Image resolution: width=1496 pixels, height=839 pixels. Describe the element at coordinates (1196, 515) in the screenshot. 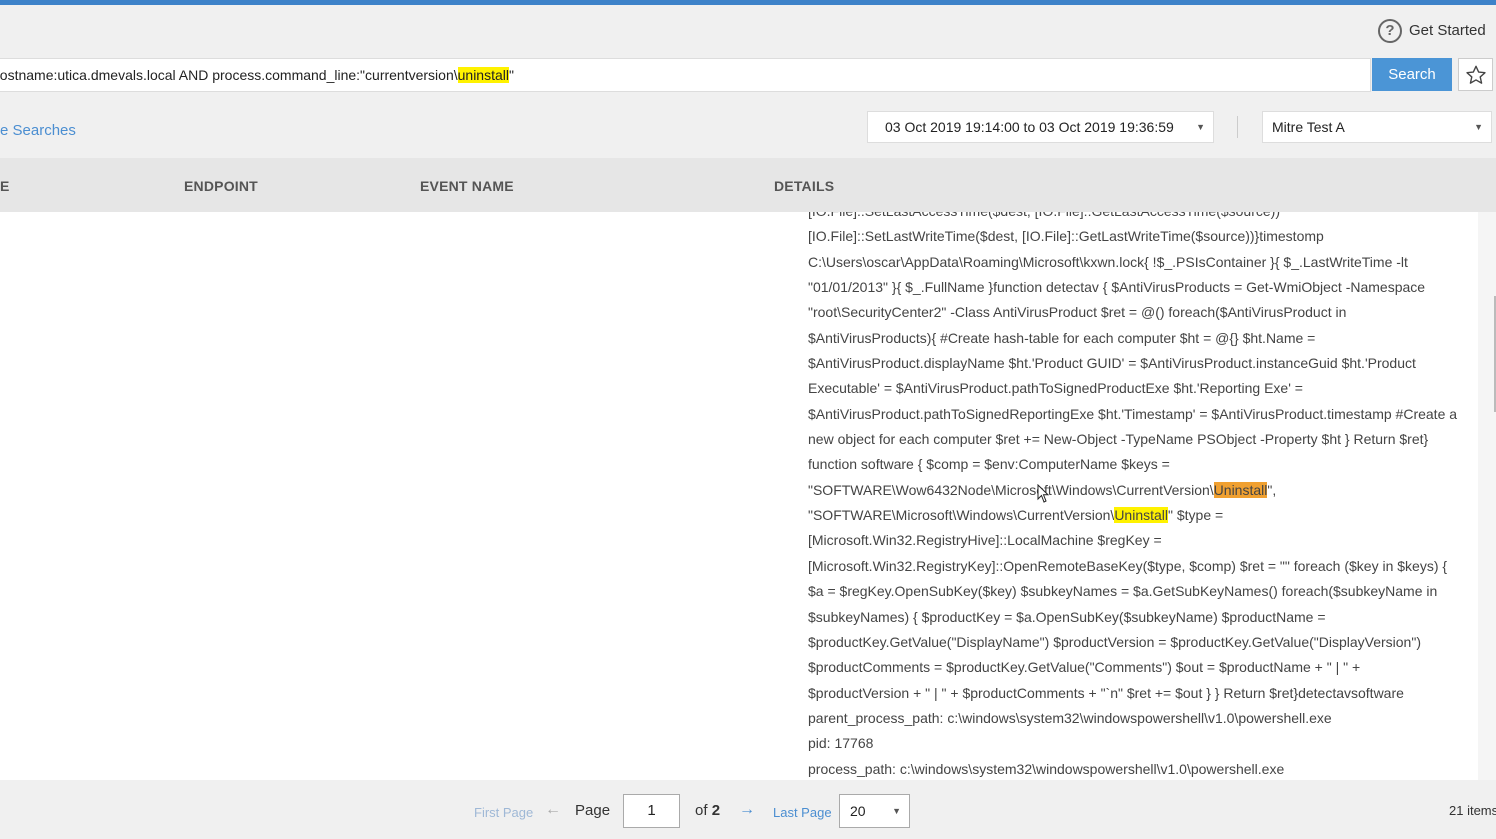

I see `details-text: " $type =` at that location.